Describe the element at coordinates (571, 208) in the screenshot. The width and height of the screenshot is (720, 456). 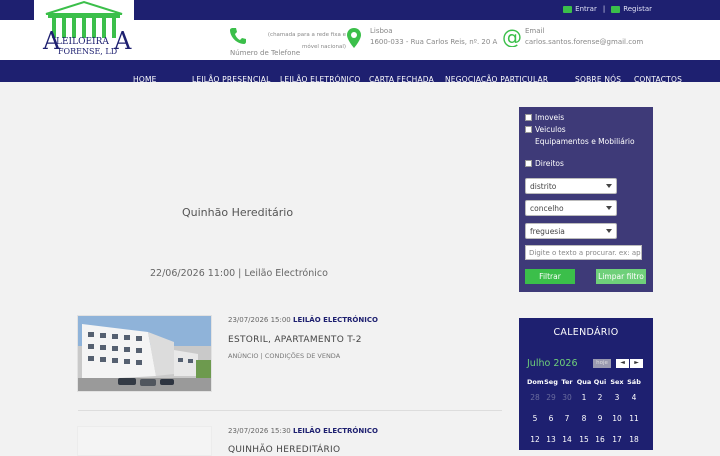
I see `select-concelho: concelho` at that location.